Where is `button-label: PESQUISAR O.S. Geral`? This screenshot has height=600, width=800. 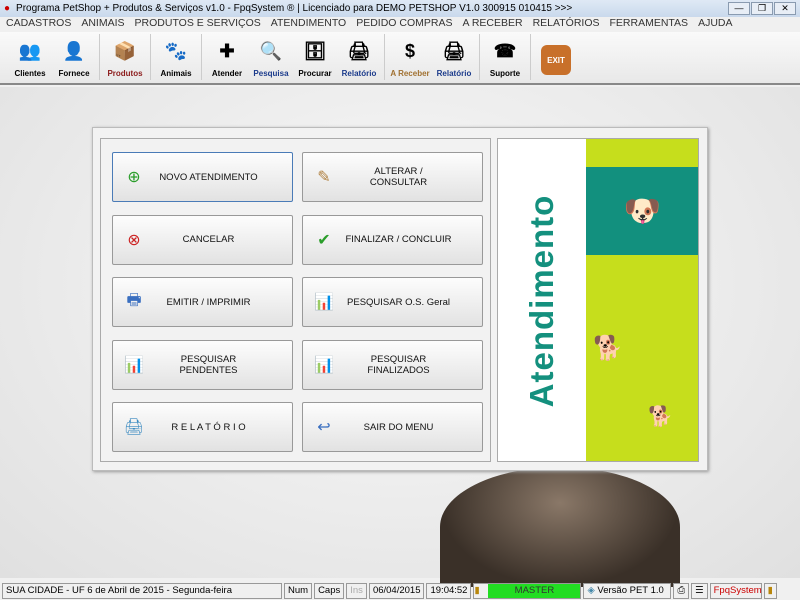
button-label: PESQUISAR O.S. Geral is located at coordinates (398, 302).